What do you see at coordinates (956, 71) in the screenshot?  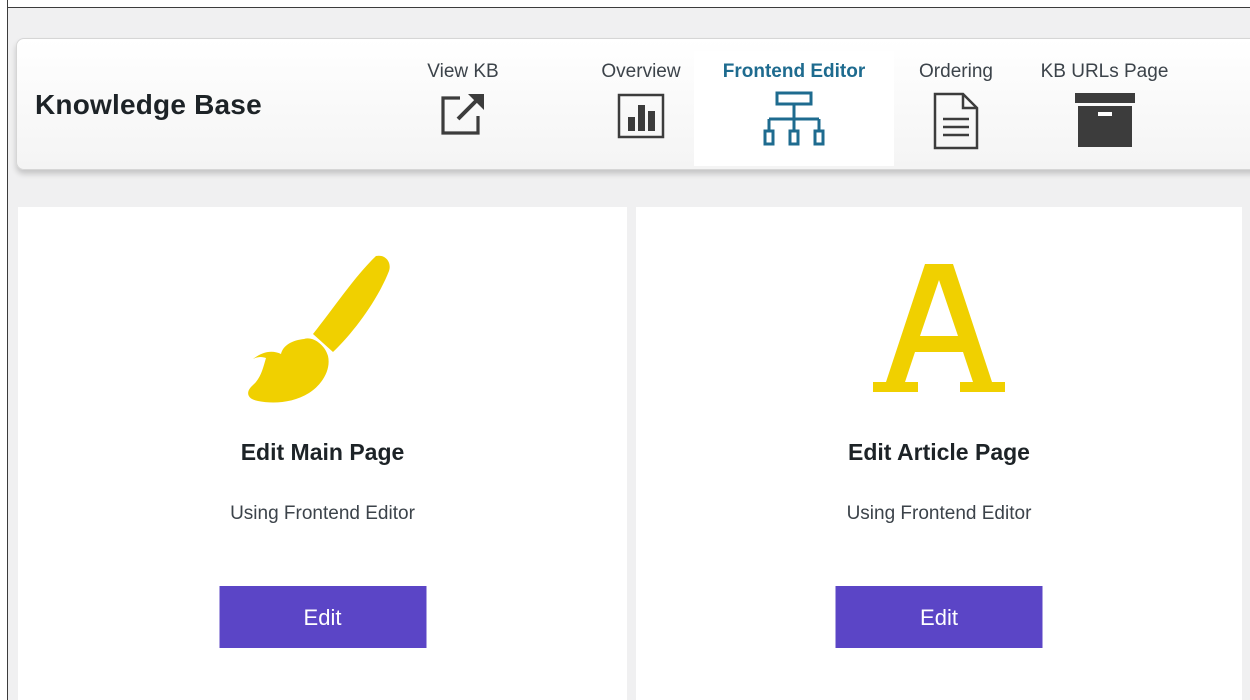 I see `tab-label: Ordering` at bounding box center [956, 71].